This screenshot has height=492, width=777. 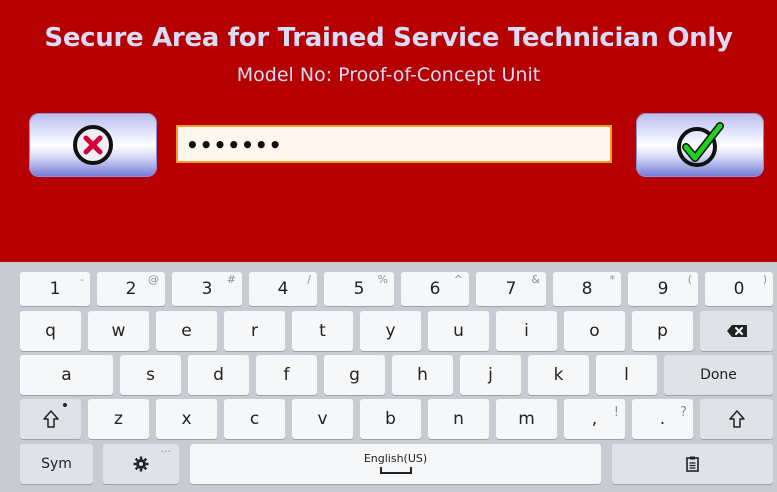 I want to click on key-f: f, so click(x=286, y=375).